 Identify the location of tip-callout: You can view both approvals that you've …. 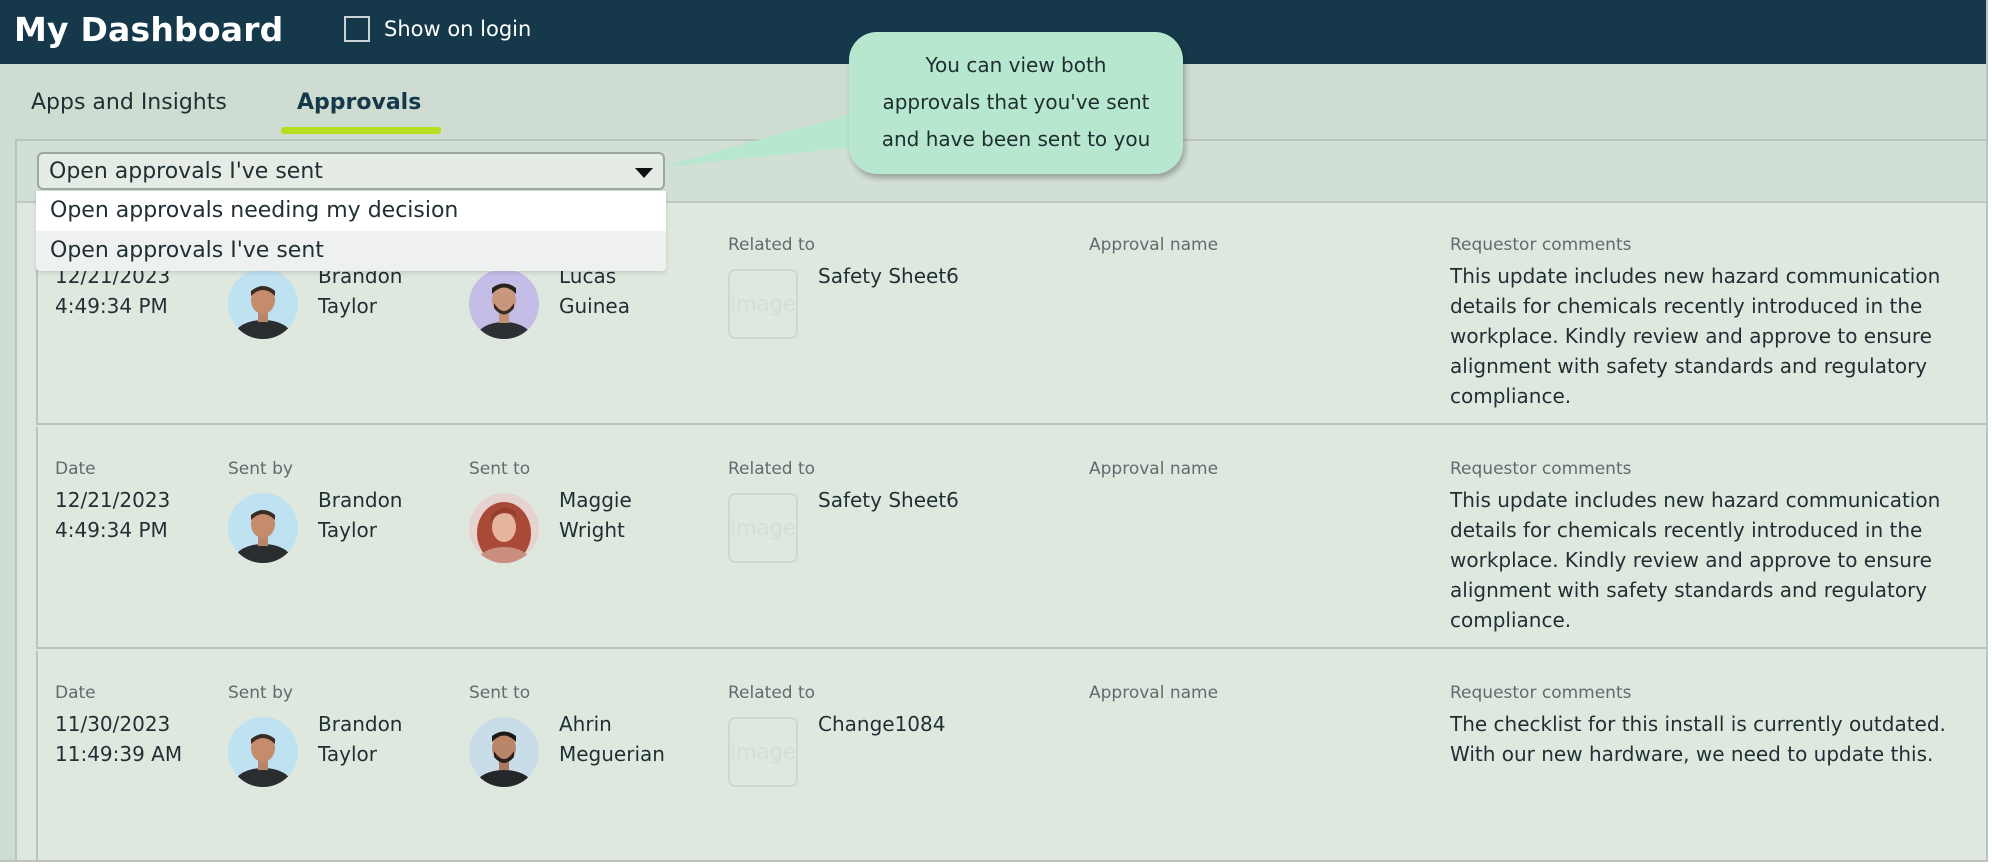
(1016, 103).